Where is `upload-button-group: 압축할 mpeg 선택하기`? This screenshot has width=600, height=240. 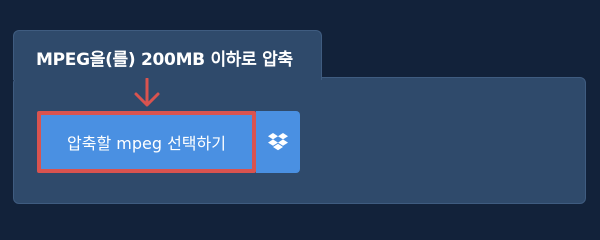
upload-button-group: 압축할 mpeg 선택하기 is located at coordinates (168, 142).